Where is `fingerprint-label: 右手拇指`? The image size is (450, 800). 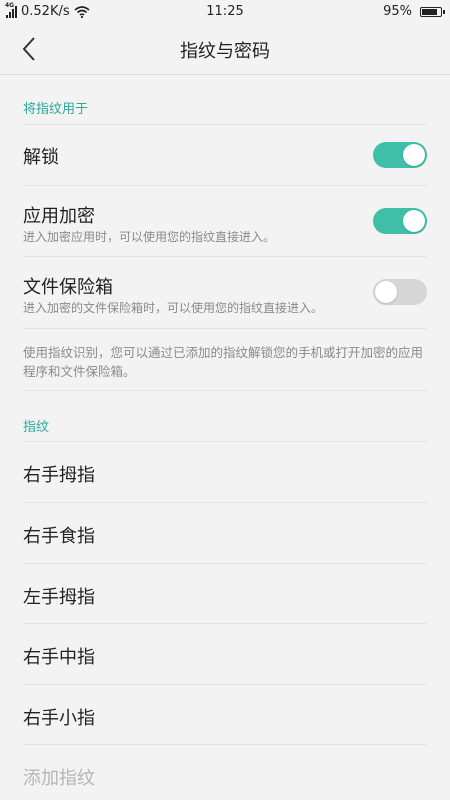
fingerprint-label: 右手拇指 is located at coordinates (59, 475).